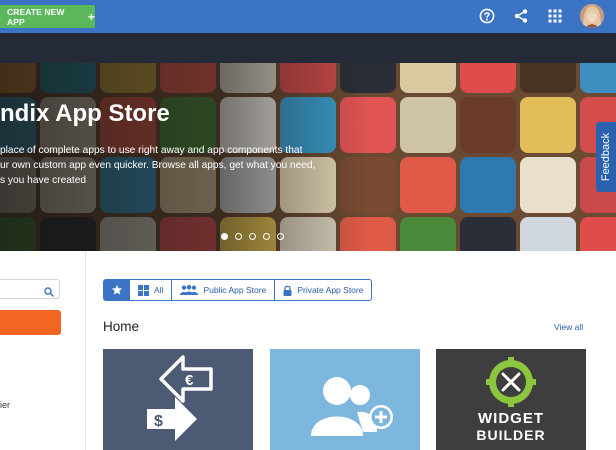 The height and width of the screenshot is (450, 616). I want to click on app-card-widget-builder: WIDGET BUILDER, so click(511, 399).